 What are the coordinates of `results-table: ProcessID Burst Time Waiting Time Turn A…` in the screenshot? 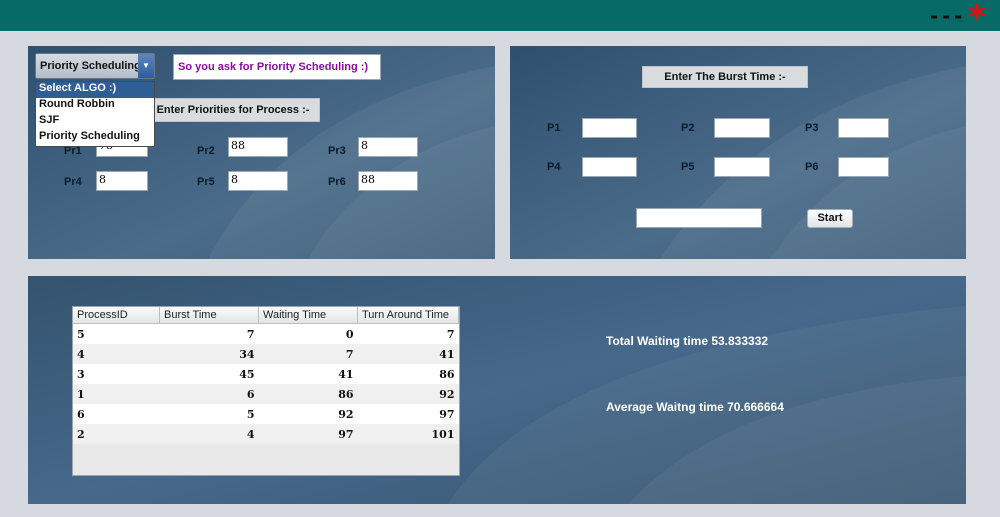 It's located at (266, 391).